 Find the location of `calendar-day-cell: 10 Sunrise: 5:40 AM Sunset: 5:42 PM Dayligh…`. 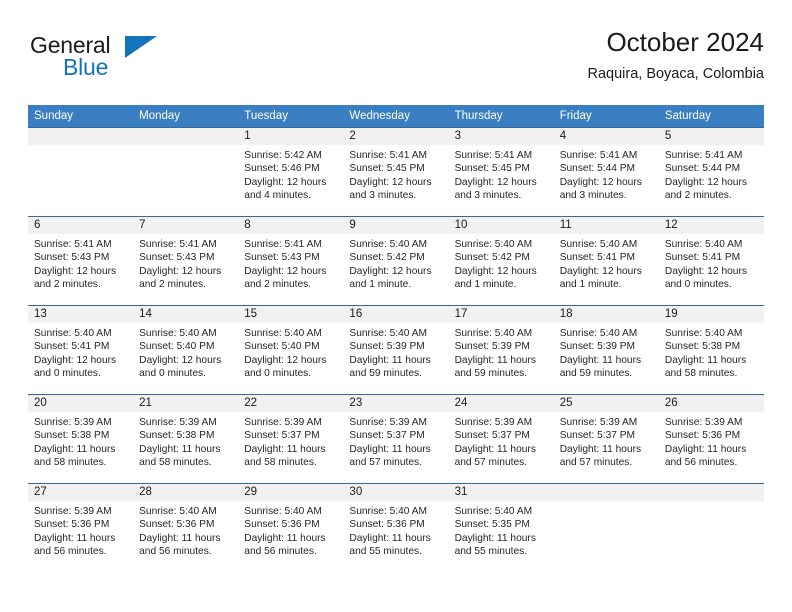

calendar-day-cell: 10 Sunrise: 5:40 AM Sunset: 5:42 PM Dayligh… is located at coordinates (501, 261).